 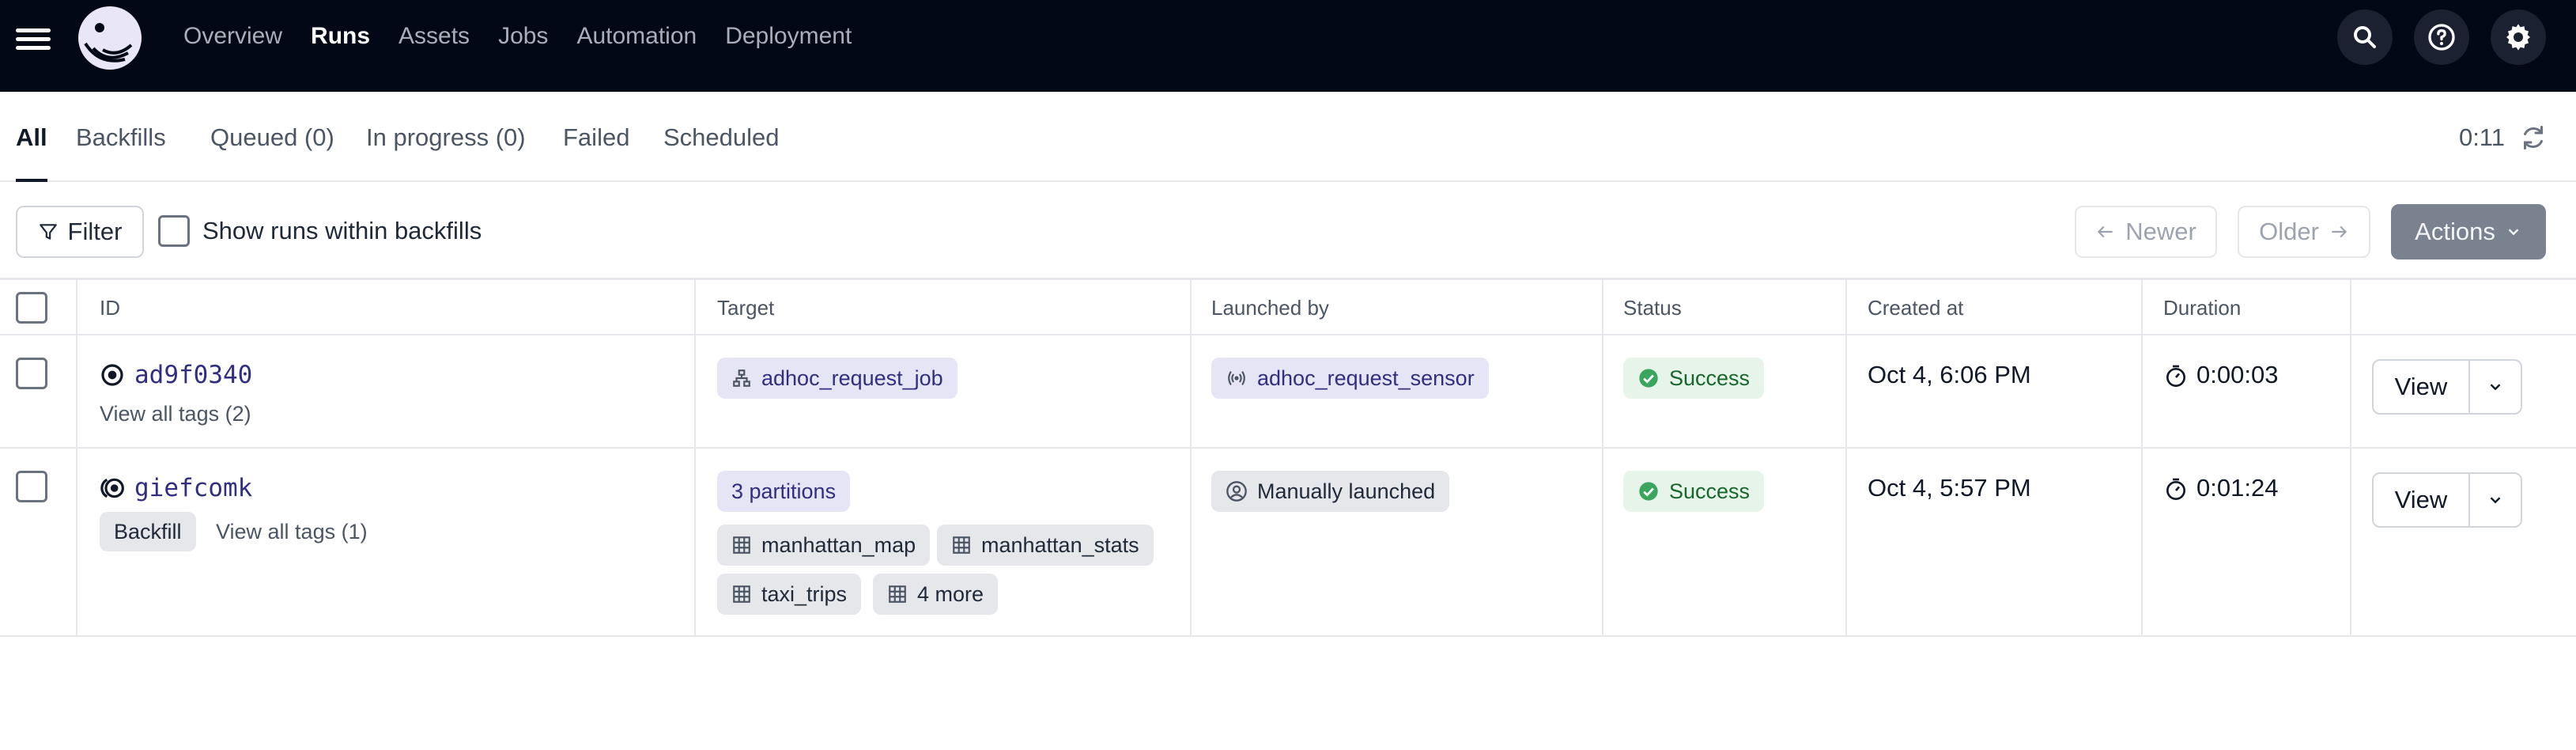 I want to click on nav-jobs: Jobs, so click(x=523, y=36).